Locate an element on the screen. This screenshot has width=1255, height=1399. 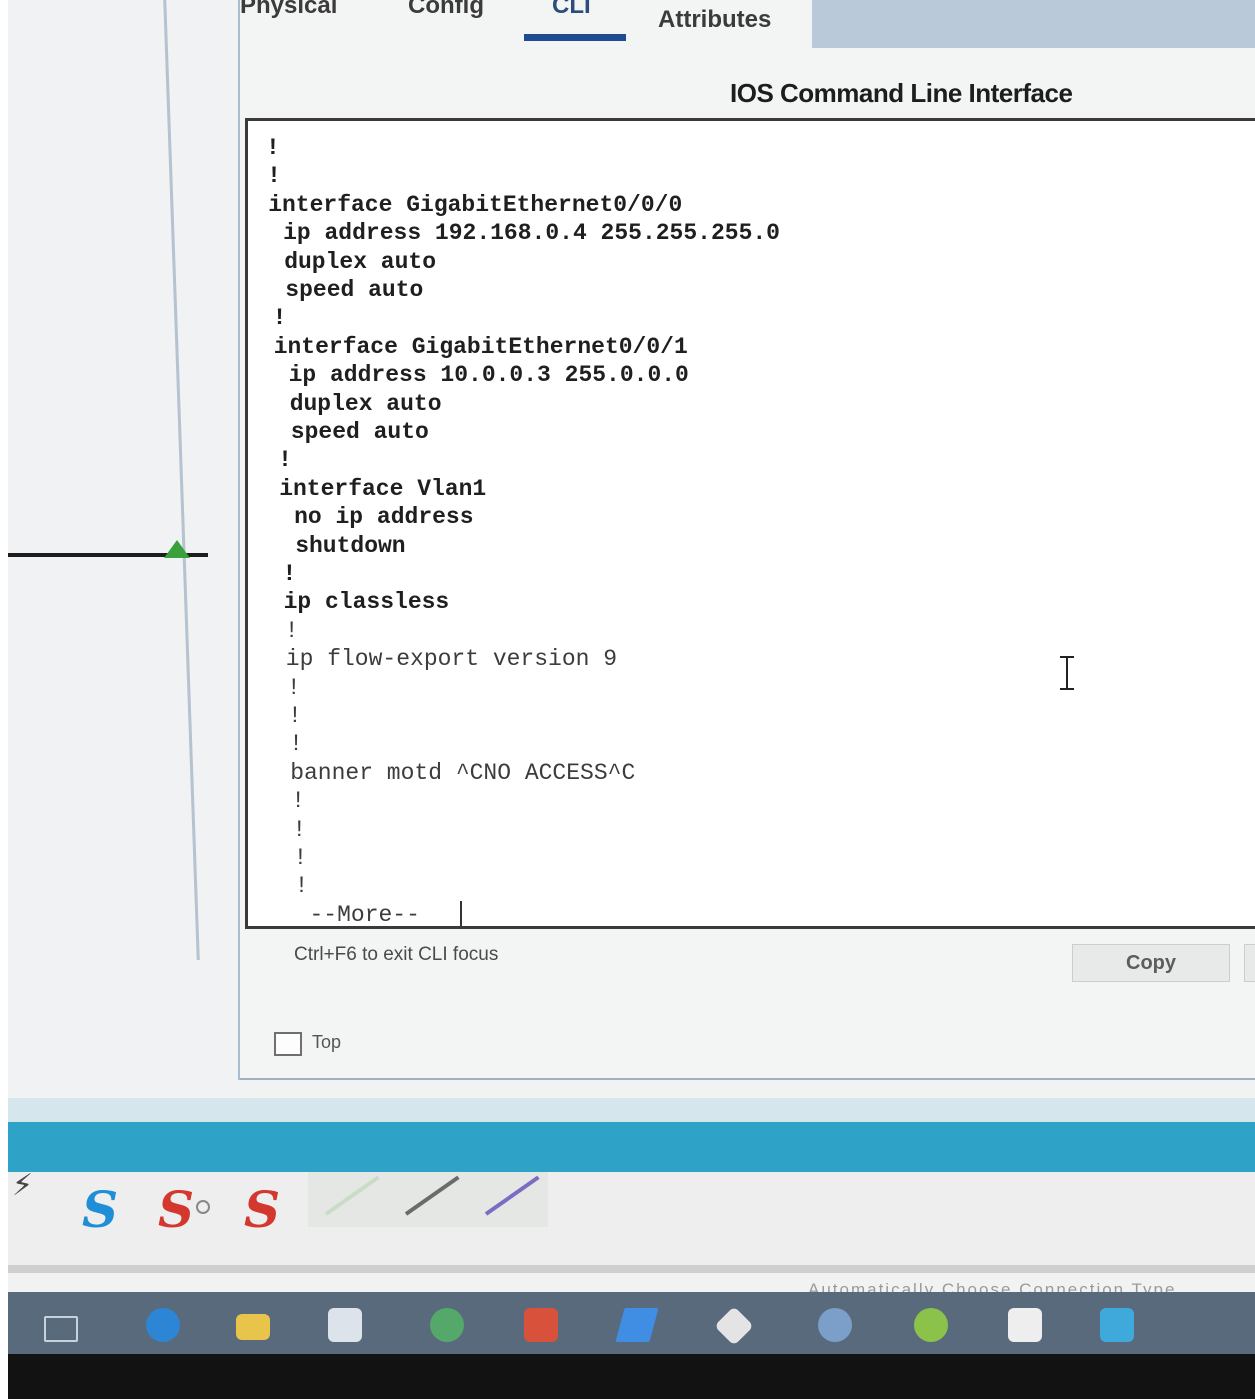
auto-connection-icon: ⚡ is located at coordinates (22, 1185).